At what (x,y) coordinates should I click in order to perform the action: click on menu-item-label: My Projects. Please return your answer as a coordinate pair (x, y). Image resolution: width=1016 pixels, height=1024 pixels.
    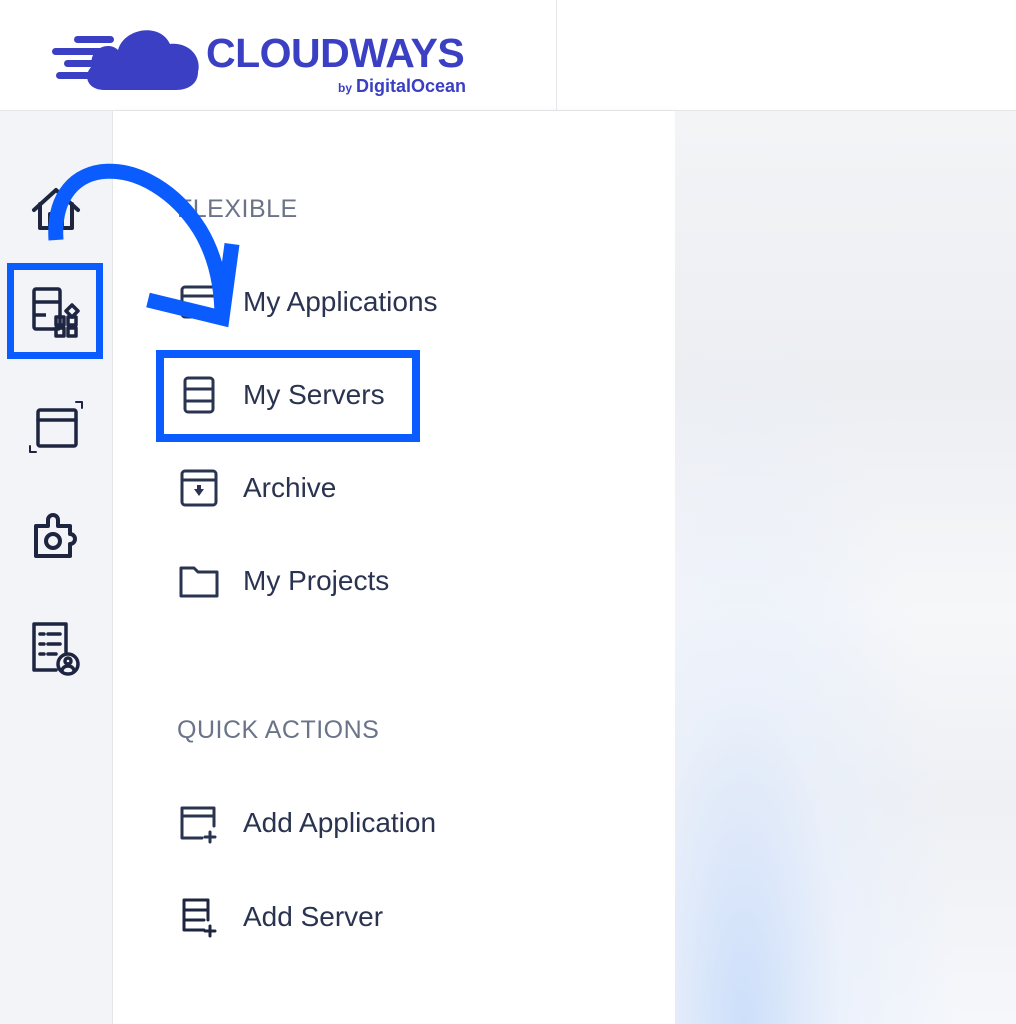
    Looking at the image, I should click on (316, 580).